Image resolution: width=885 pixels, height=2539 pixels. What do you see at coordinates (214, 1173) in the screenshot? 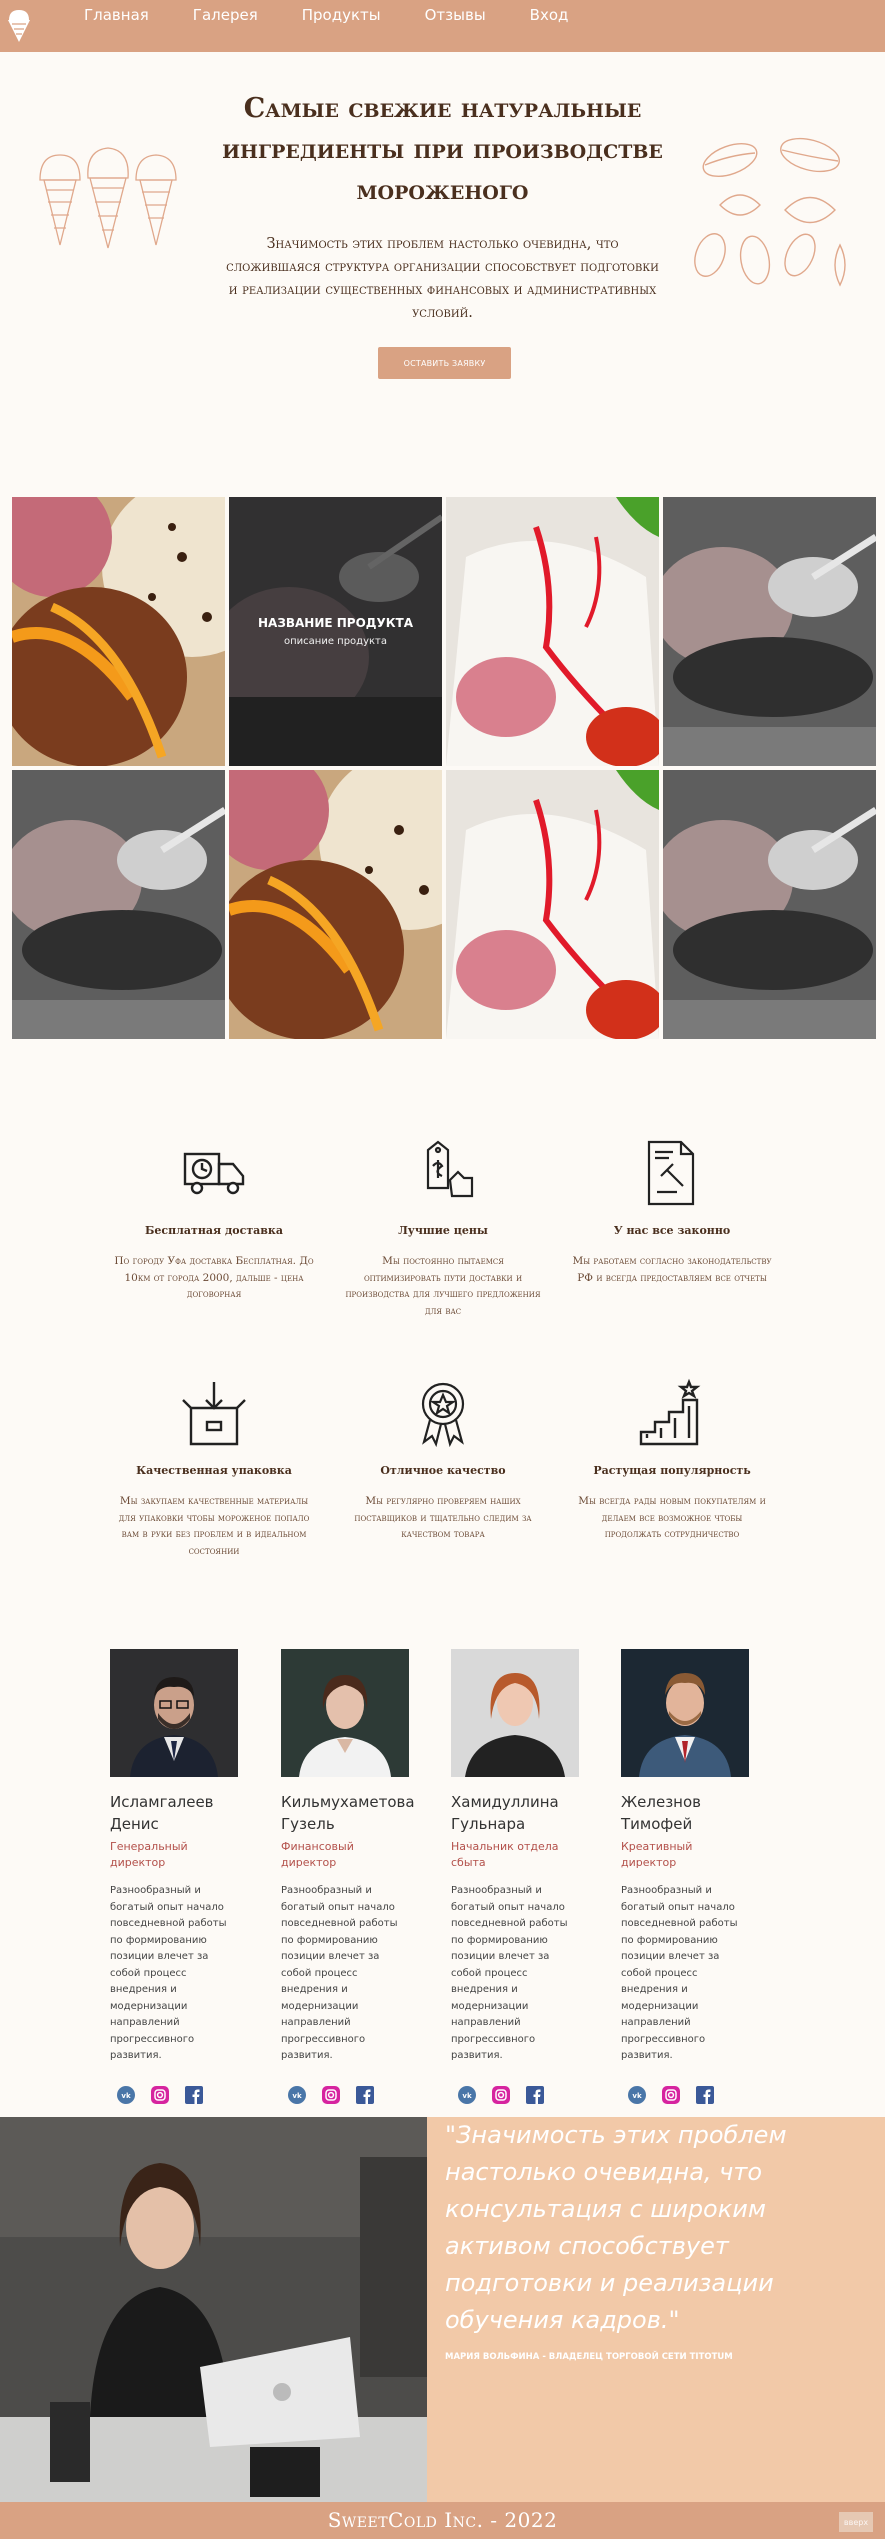
I see `delivery-truck-icon` at bounding box center [214, 1173].